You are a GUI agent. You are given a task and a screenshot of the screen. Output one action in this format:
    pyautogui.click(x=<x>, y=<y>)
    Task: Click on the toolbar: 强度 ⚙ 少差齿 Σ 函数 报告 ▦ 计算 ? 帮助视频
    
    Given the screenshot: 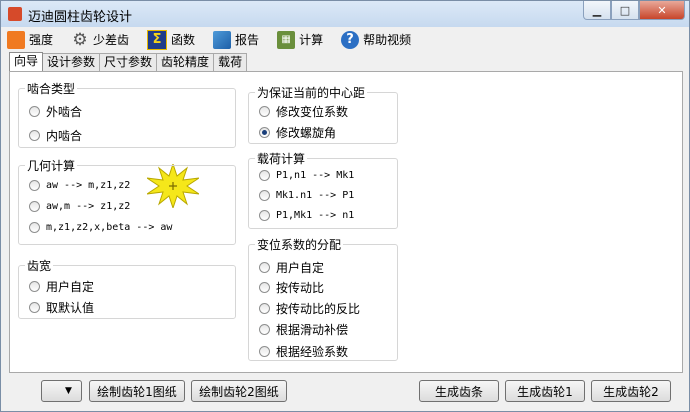 What is the action you would take?
    pyautogui.click(x=346, y=39)
    